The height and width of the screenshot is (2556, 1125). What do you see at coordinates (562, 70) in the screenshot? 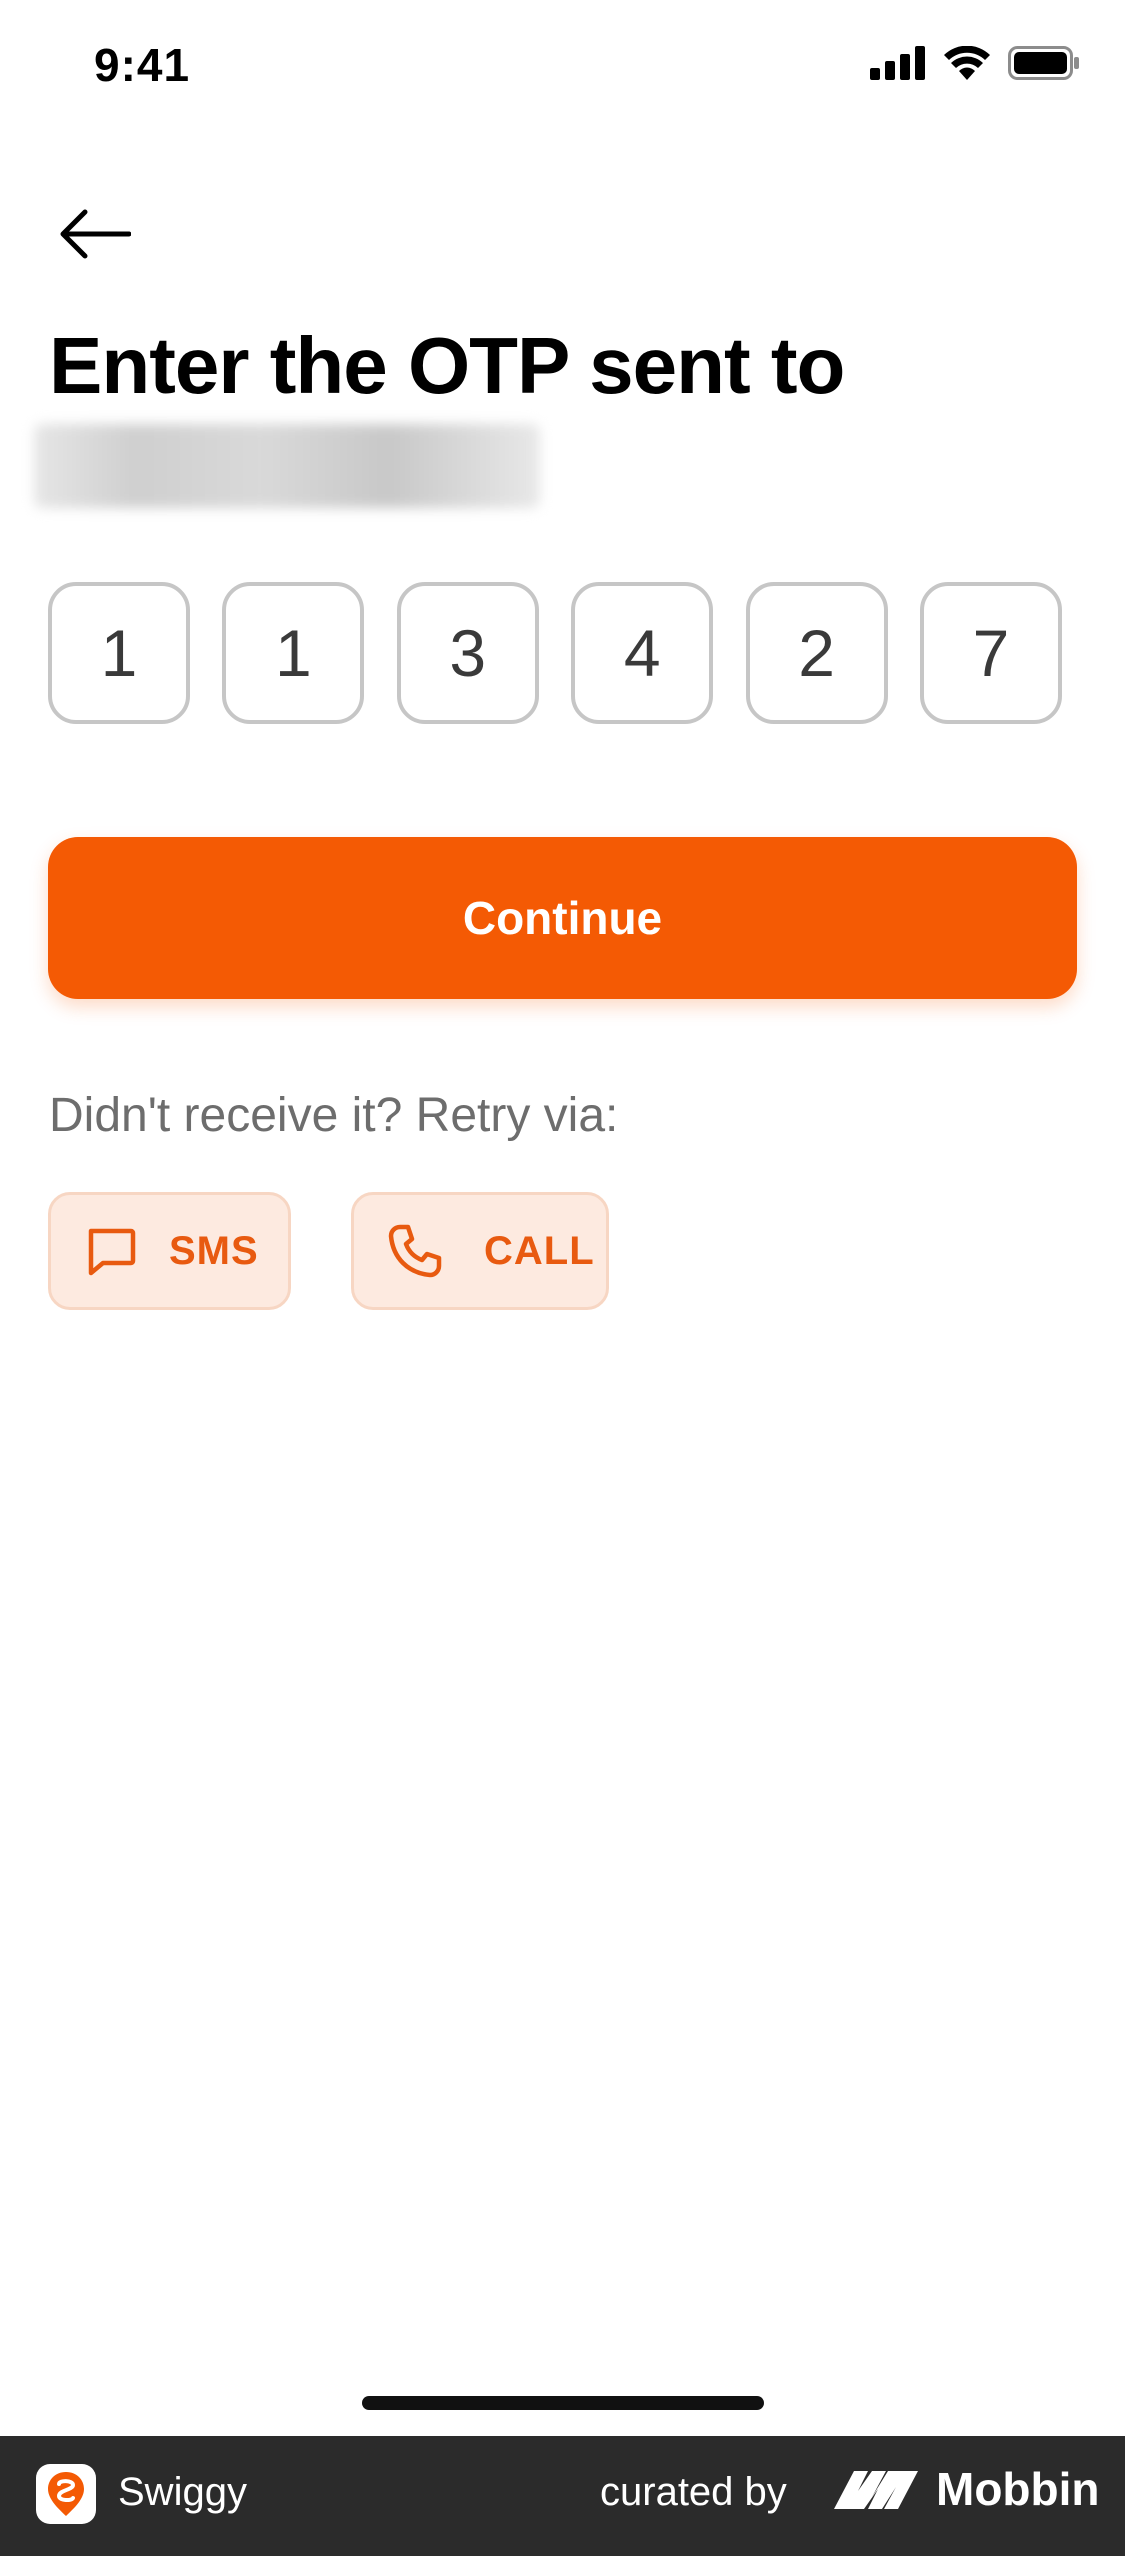
I see `status-bar: 9:41` at bounding box center [562, 70].